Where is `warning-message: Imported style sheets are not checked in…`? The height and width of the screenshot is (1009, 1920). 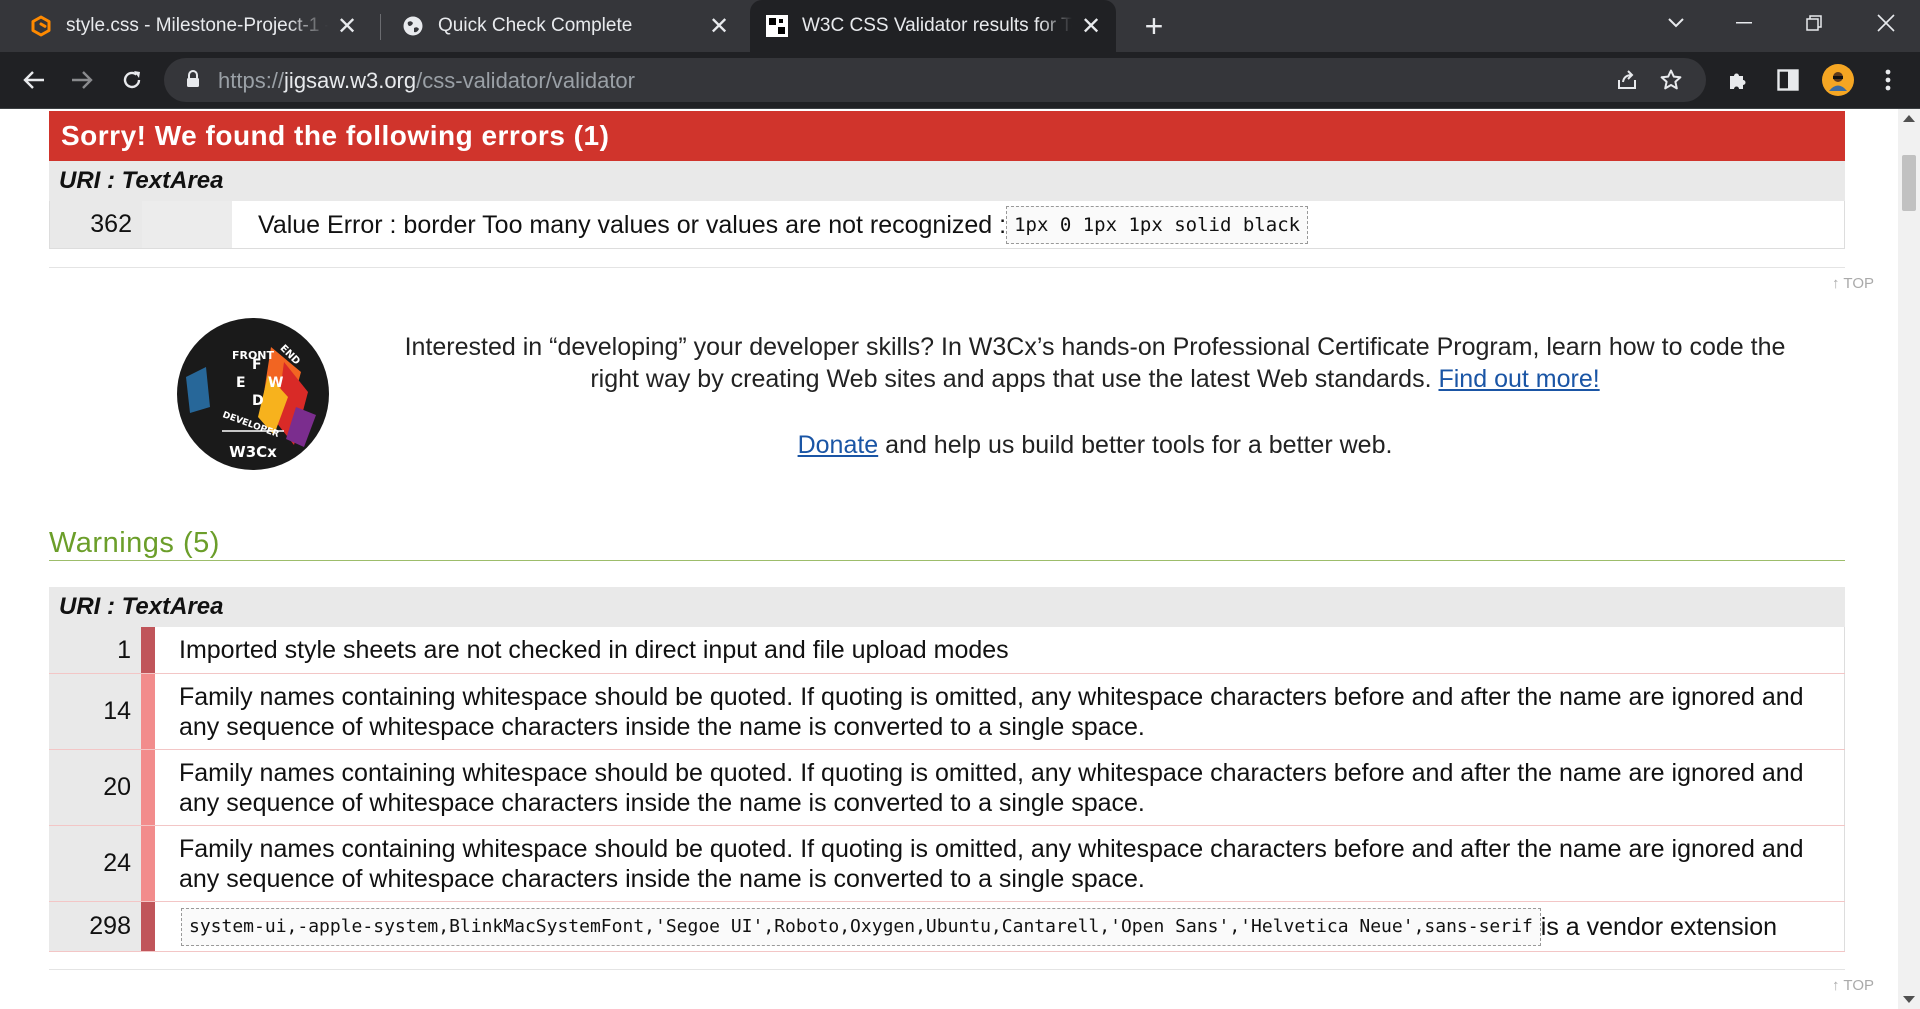
warning-message: Imported style sheets are not checked in… is located at coordinates (1000, 650).